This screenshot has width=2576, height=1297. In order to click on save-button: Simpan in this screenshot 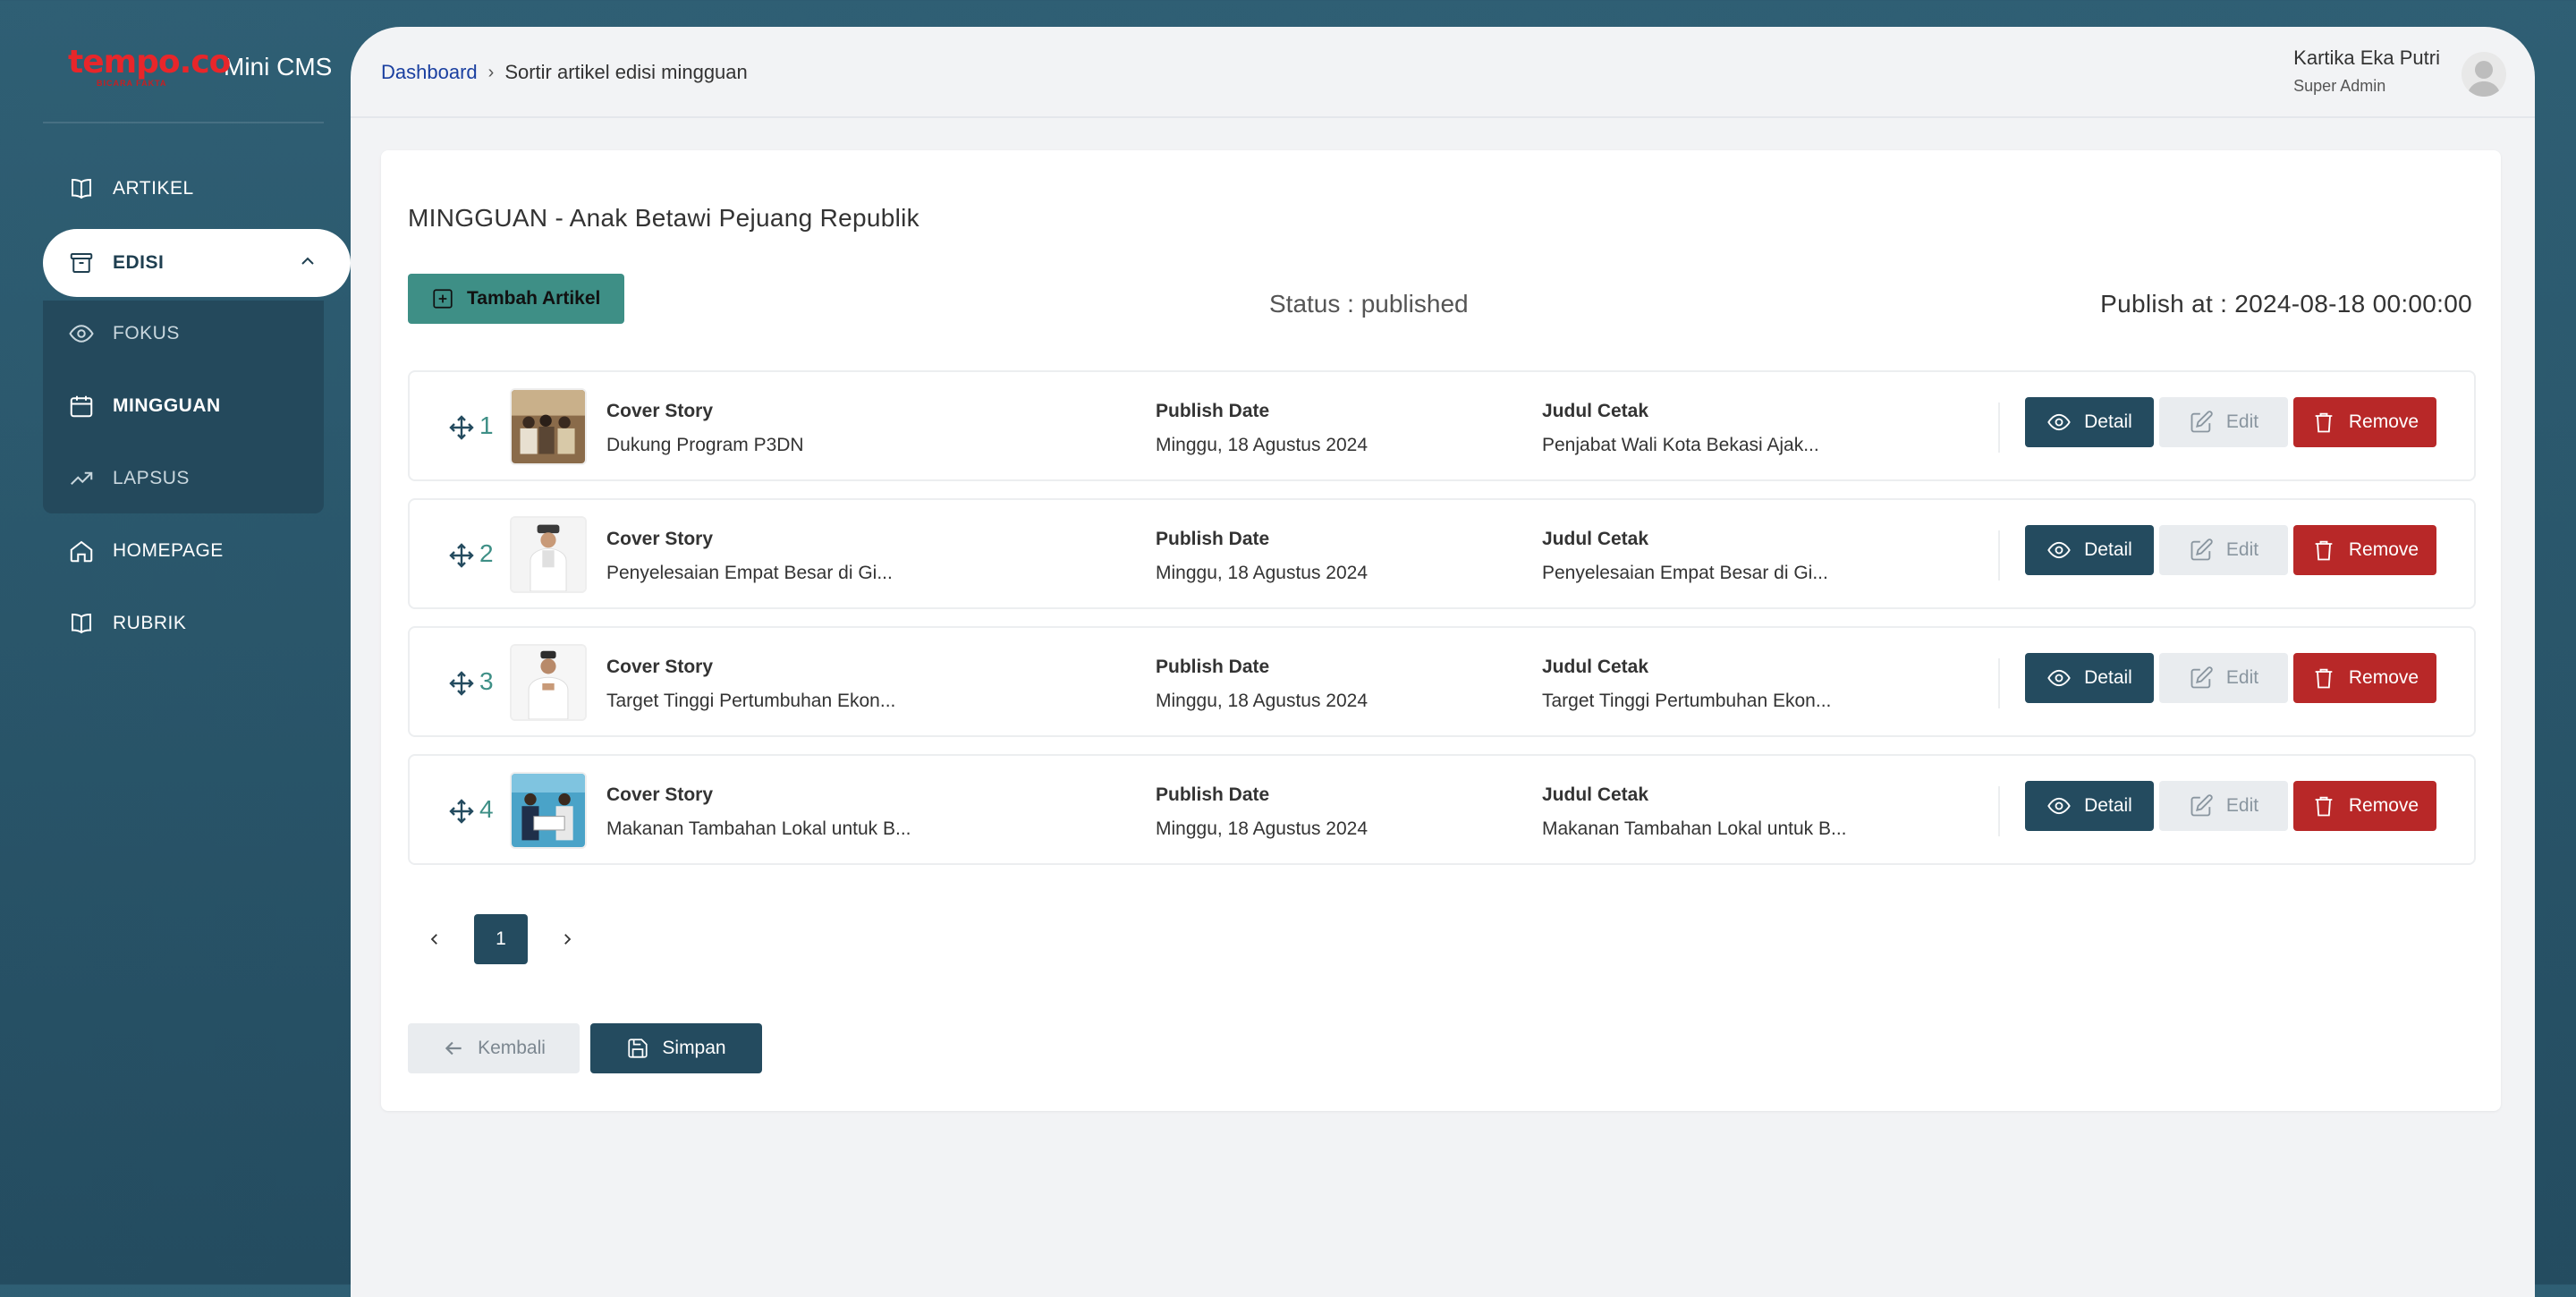, I will do `click(676, 1048)`.